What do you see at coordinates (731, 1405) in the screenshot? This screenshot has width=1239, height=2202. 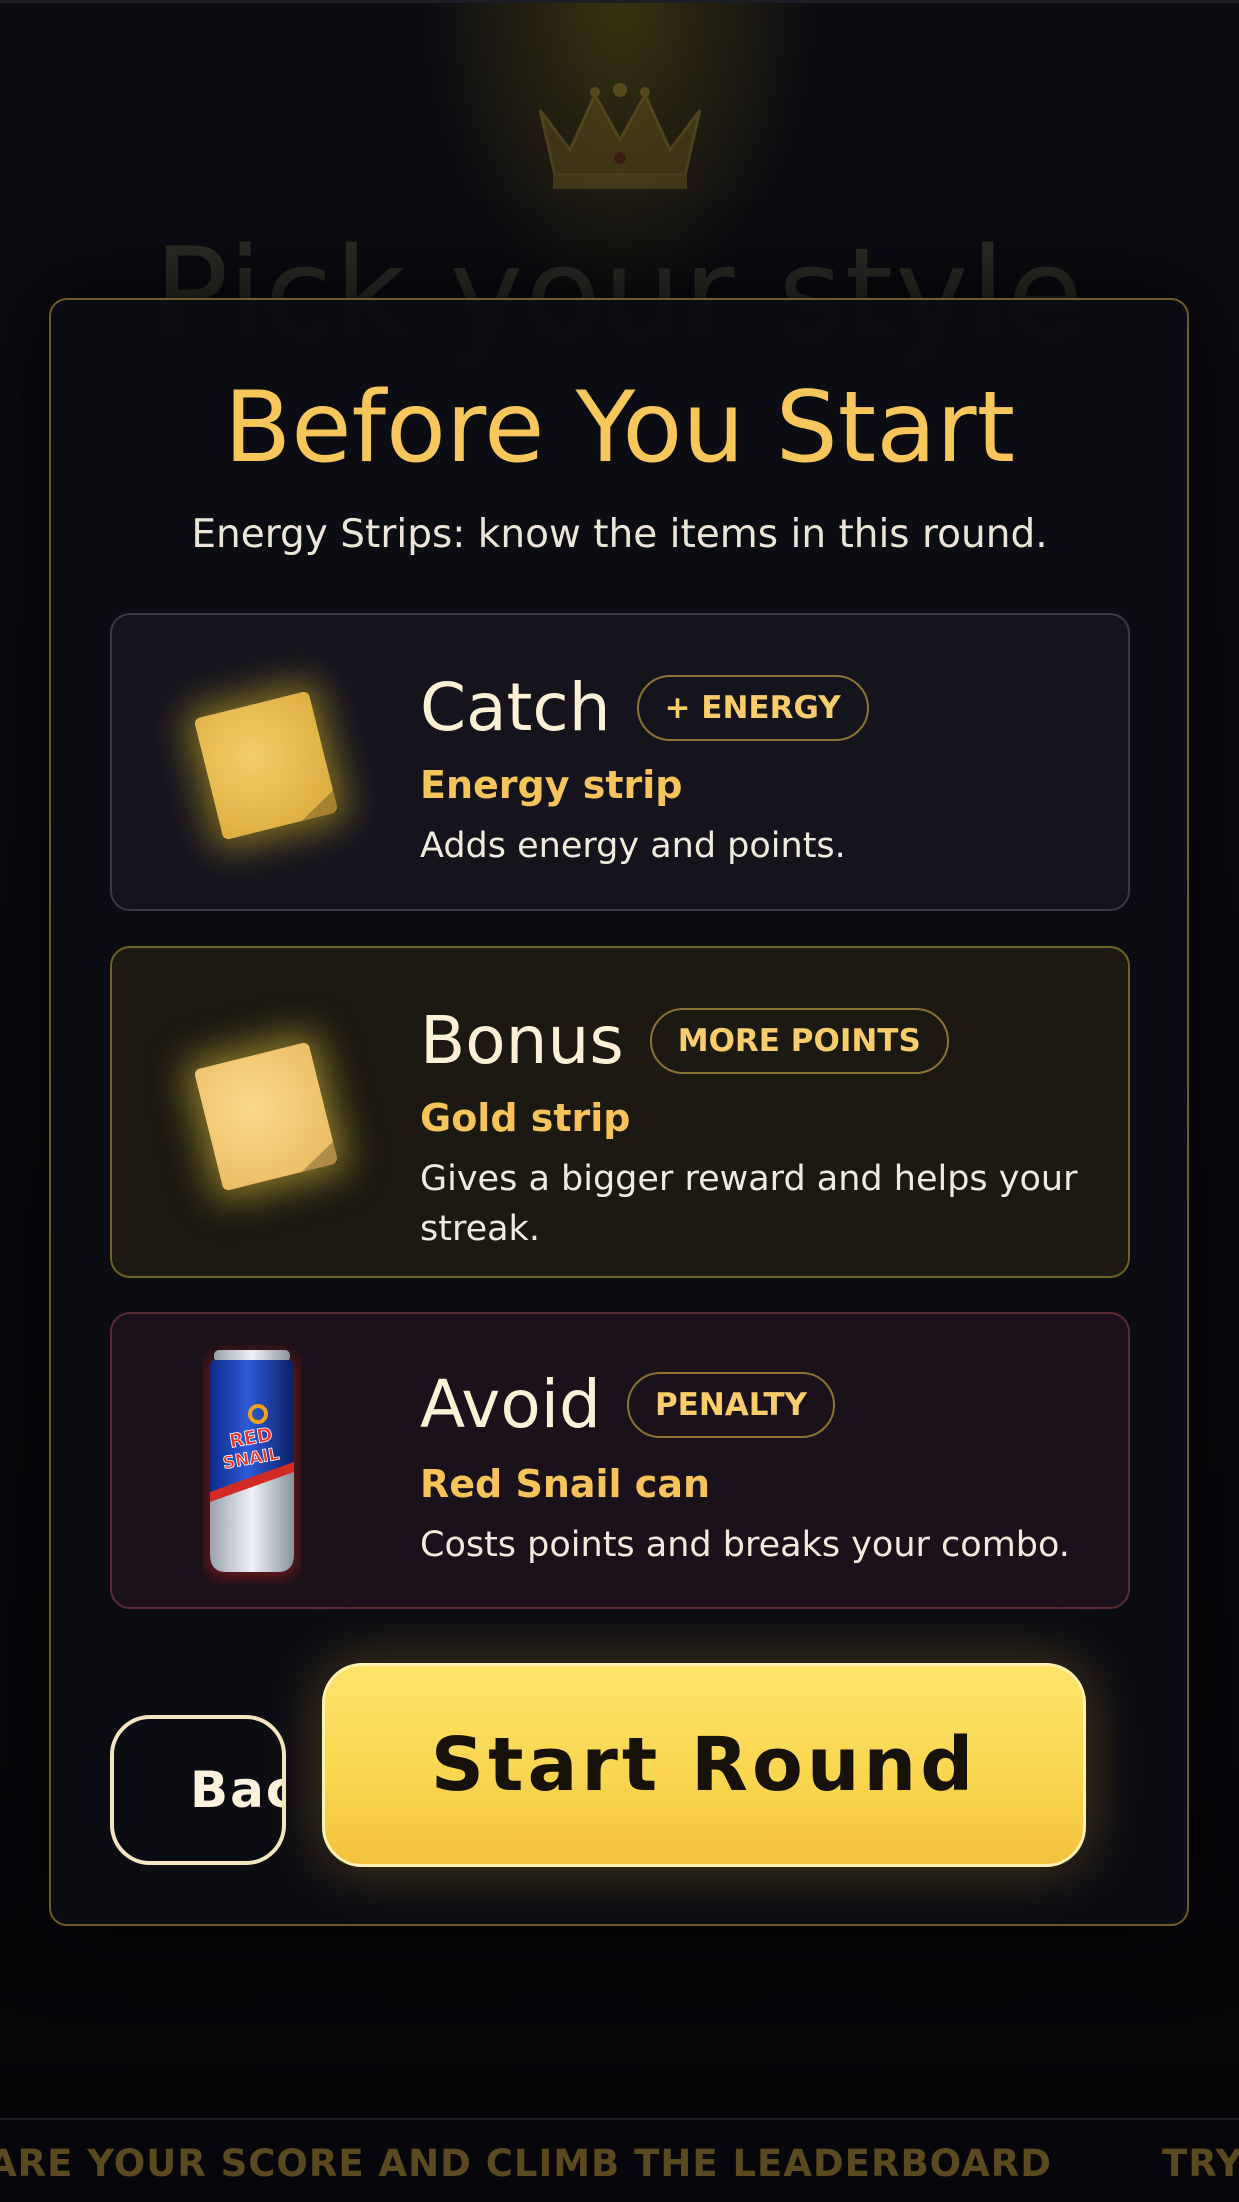 I see `penalty-badge: PENALTY` at bounding box center [731, 1405].